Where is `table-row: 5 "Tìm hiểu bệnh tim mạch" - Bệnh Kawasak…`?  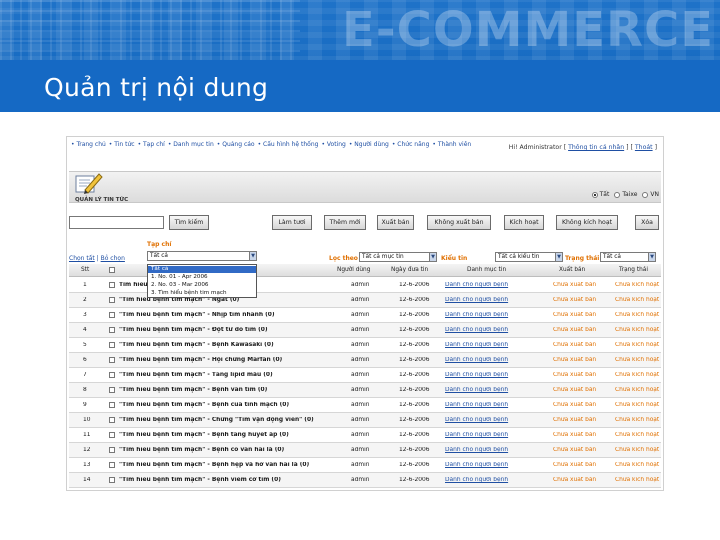 table-row: 5 "Tìm hiểu bệnh tim mạch" - Bệnh Kawasak… is located at coordinates (365, 345).